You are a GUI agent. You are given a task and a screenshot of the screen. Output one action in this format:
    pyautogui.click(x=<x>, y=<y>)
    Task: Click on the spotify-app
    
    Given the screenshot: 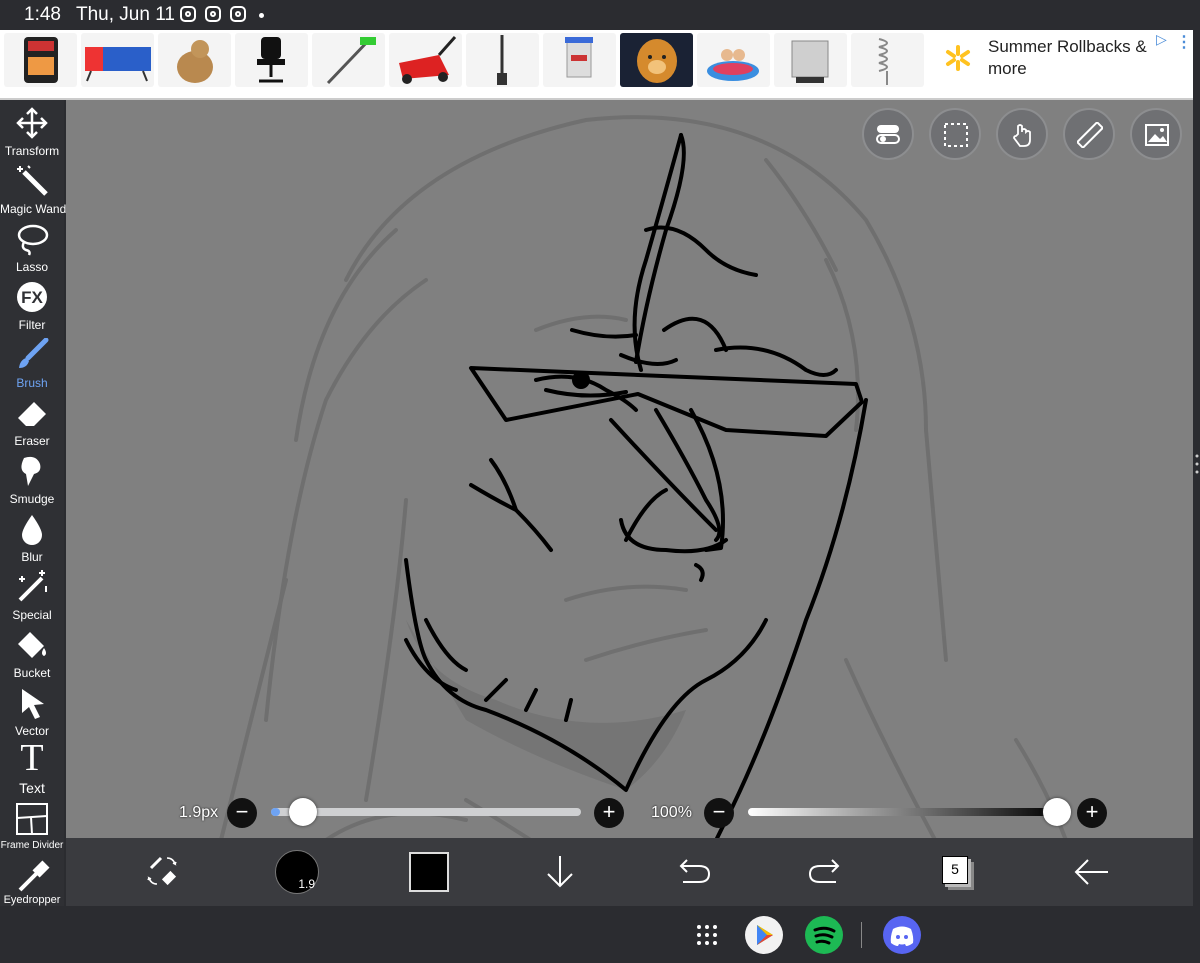 What is the action you would take?
    pyautogui.click(x=824, y=935)
    